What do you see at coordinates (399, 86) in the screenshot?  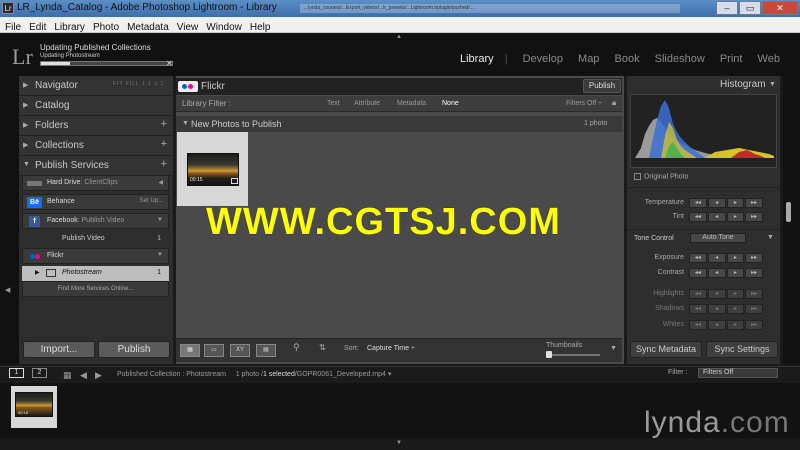 I see `collection-header: Flickr` at bounding box center [399, 86].